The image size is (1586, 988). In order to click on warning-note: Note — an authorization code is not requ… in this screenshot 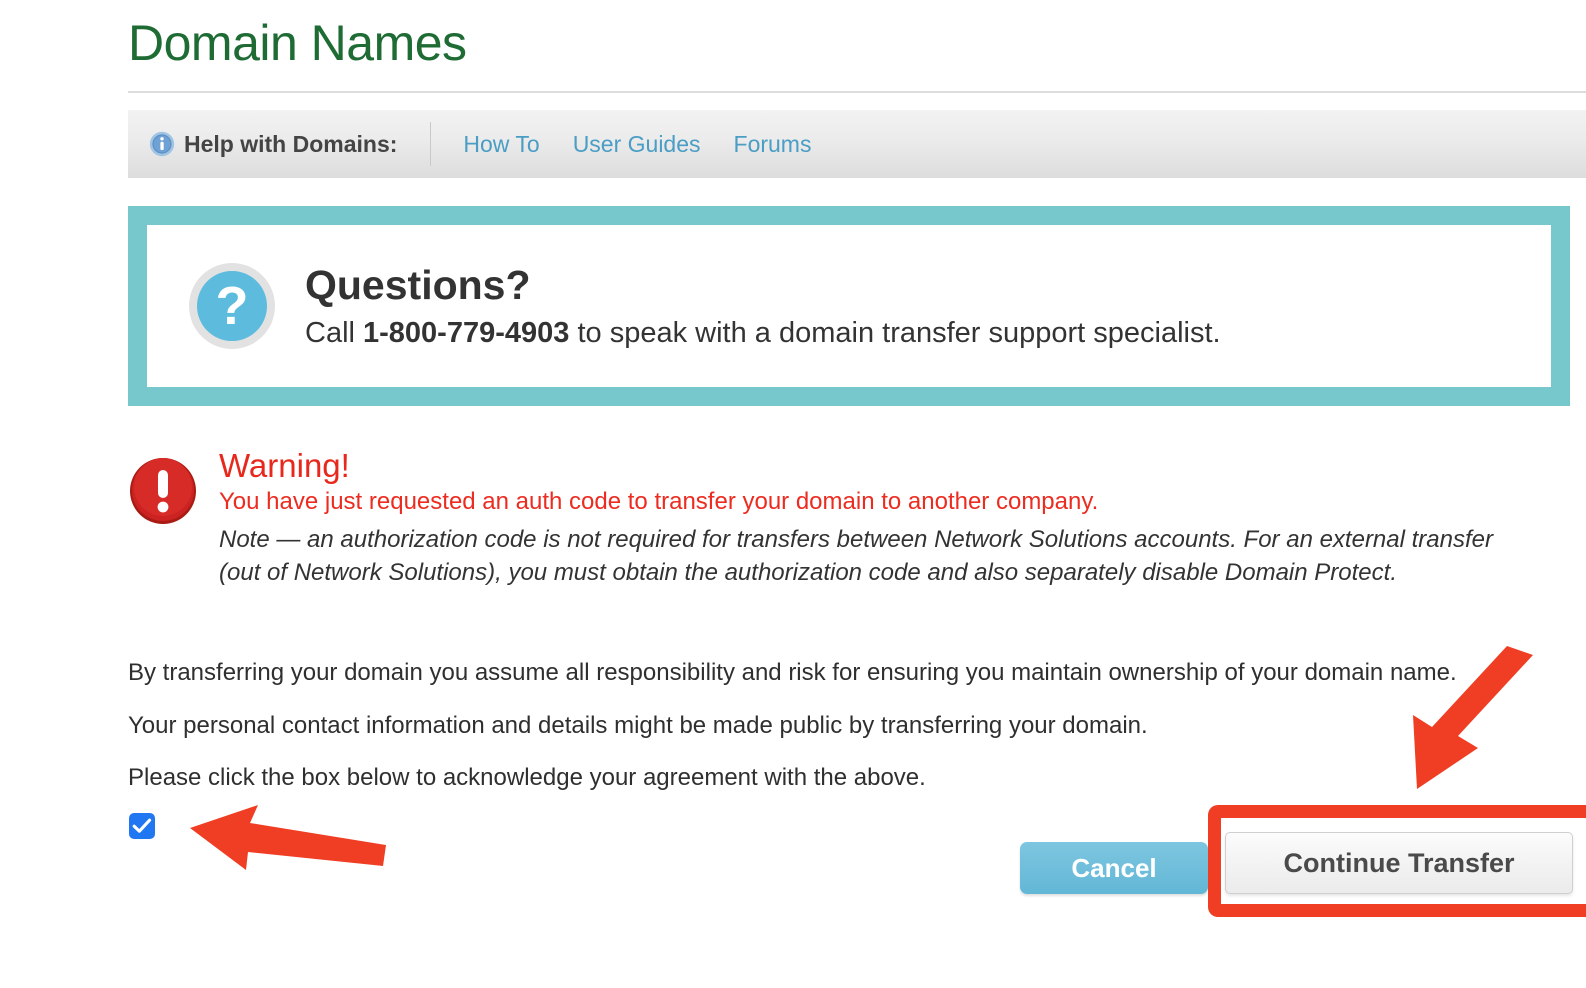, I will do `click(856, 556)`.